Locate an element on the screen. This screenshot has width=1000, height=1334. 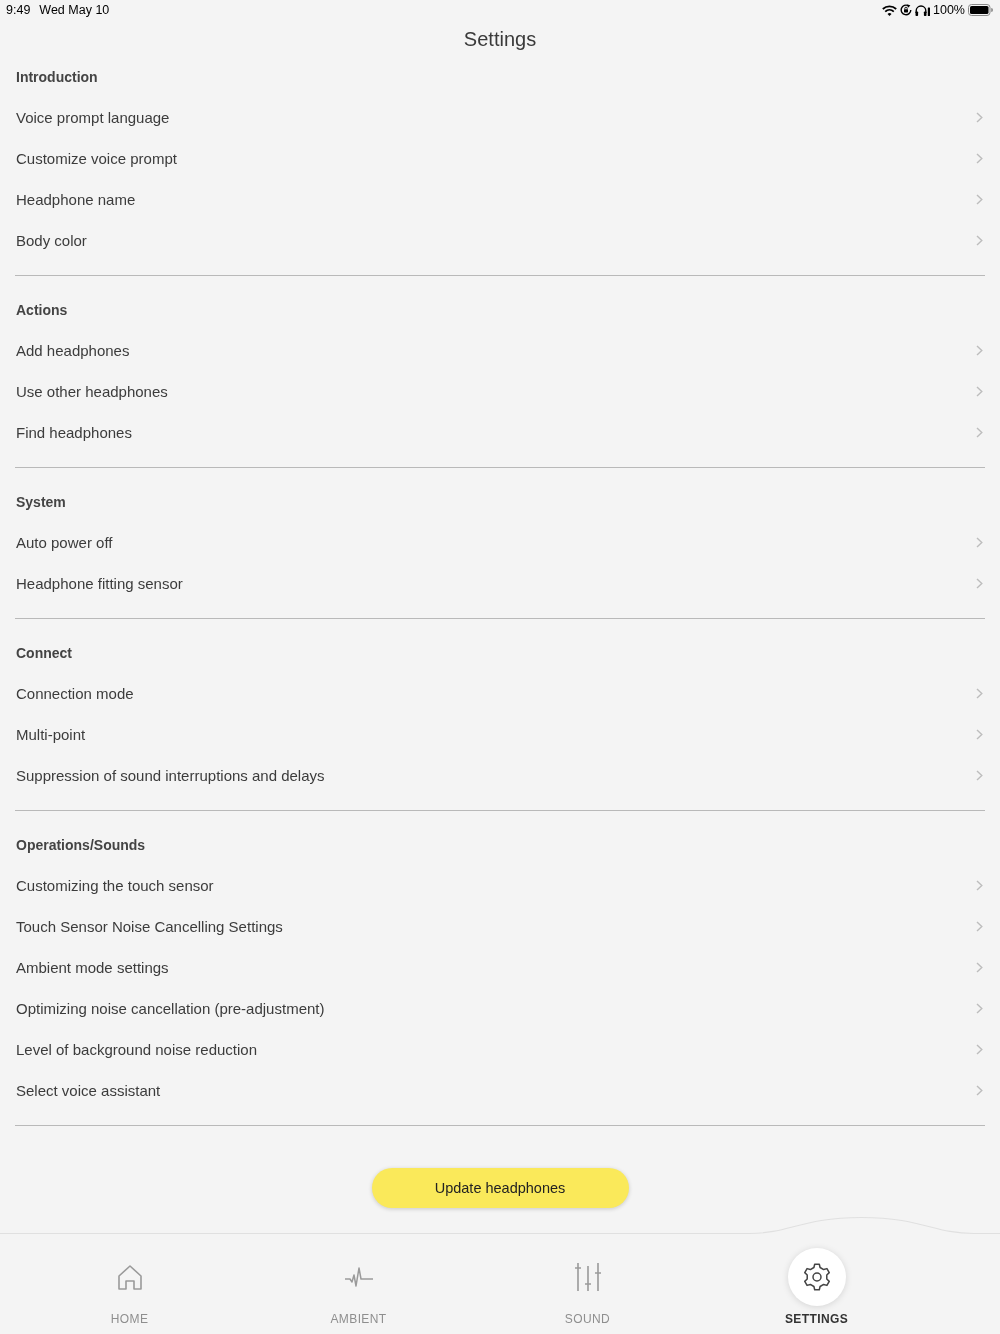
status-date: Wed May 10 is located at coordinates (74, 10).